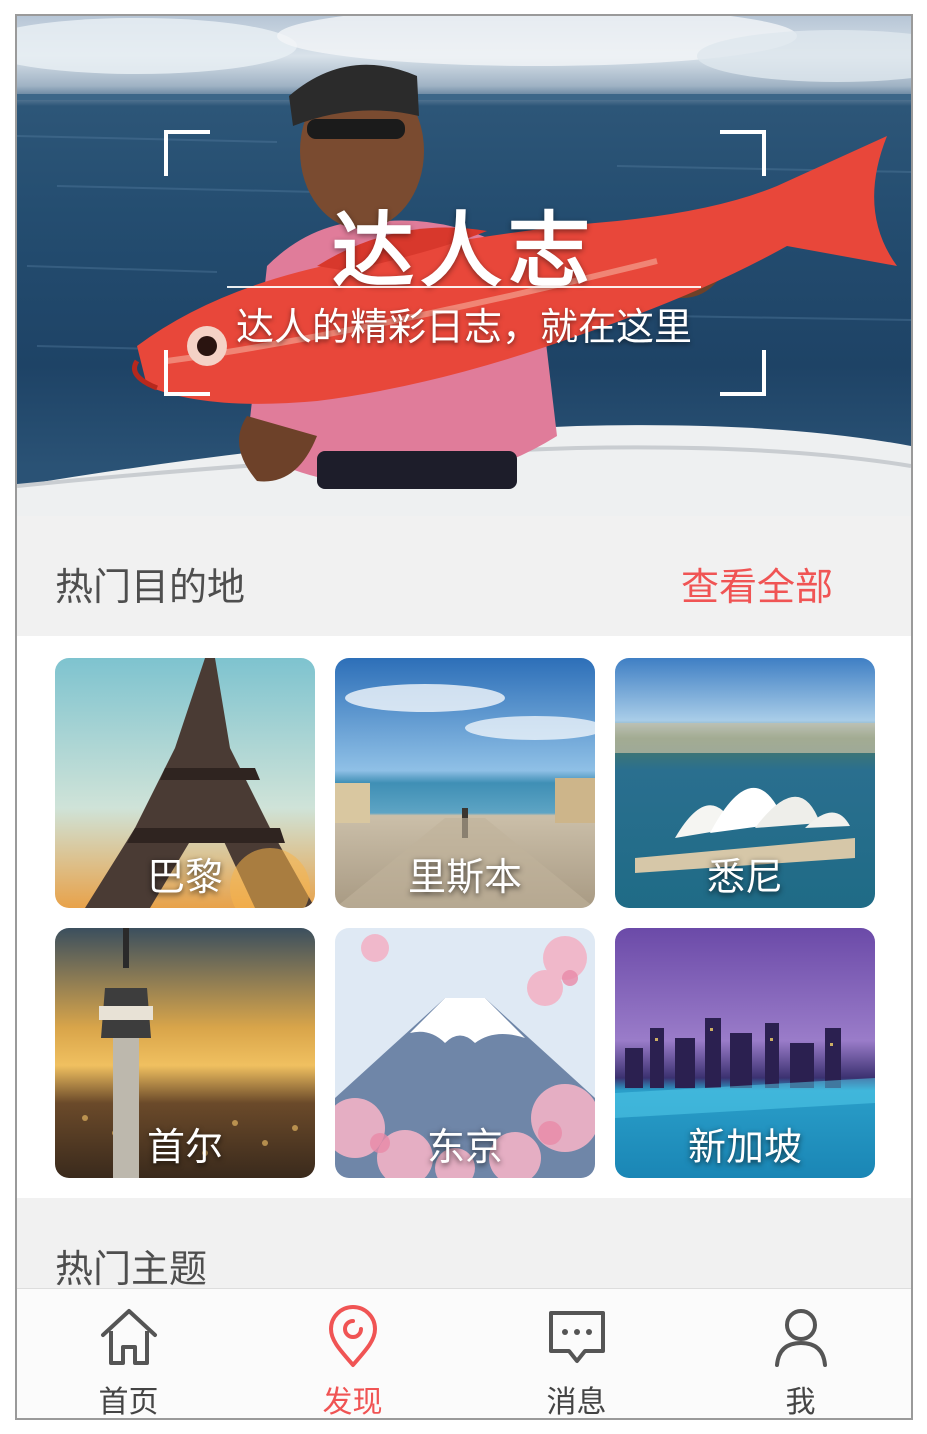  What do you see at coordinates (745, 1053) in the screenshot?
I see `destination-tile-singapore: 新加坡` at bounding box center [745, 1053].